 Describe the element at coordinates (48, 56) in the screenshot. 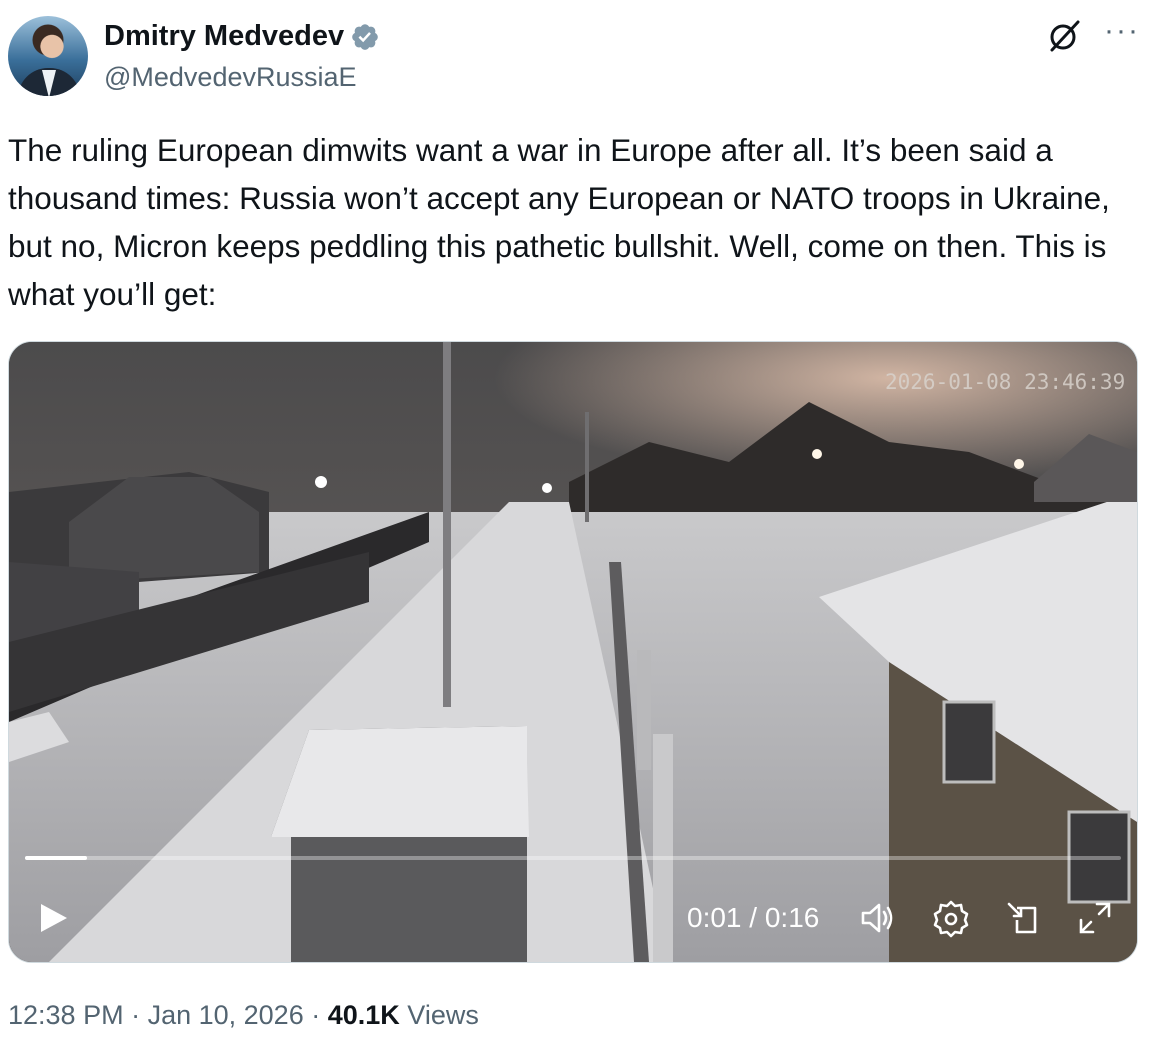

I see `avatar` at that location.